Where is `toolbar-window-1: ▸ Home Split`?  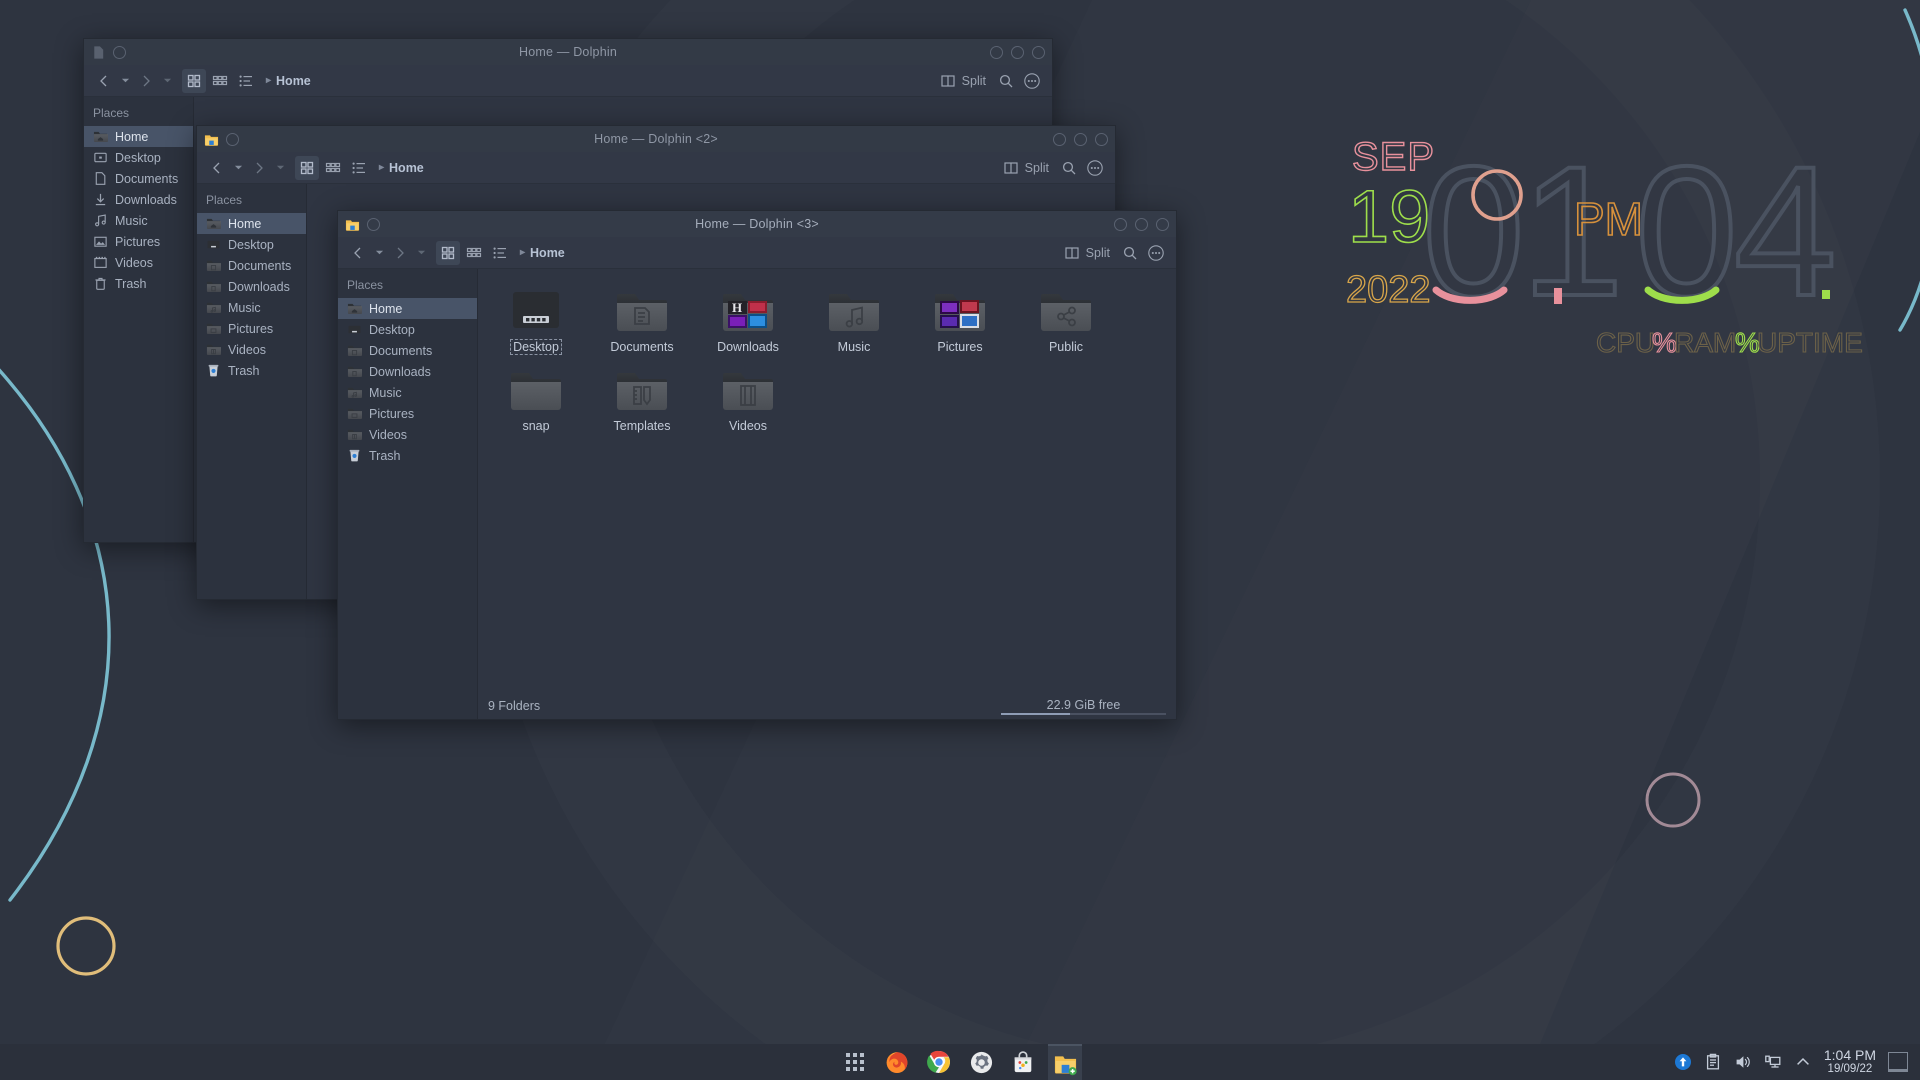
toolbar-window-1: ▸ Home Split is located at coordinates (568, 81).